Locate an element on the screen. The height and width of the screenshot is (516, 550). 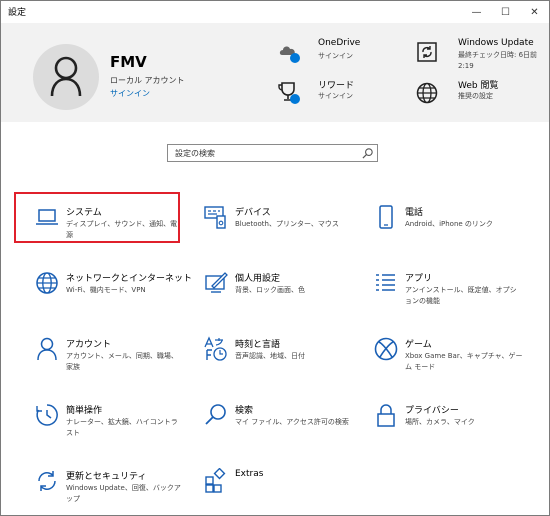
tile-update-security-title: 更新とセキュリティ is located at coordinates (106, 477).